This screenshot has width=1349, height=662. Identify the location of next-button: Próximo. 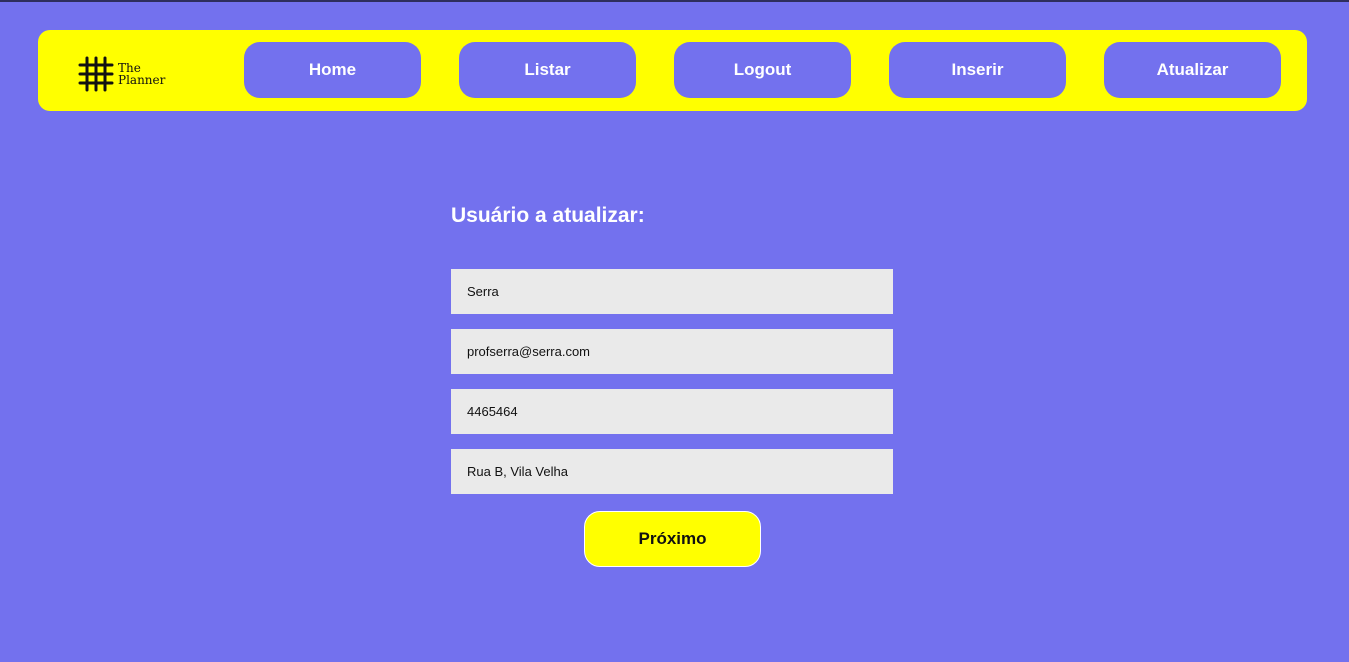
(672, 539).